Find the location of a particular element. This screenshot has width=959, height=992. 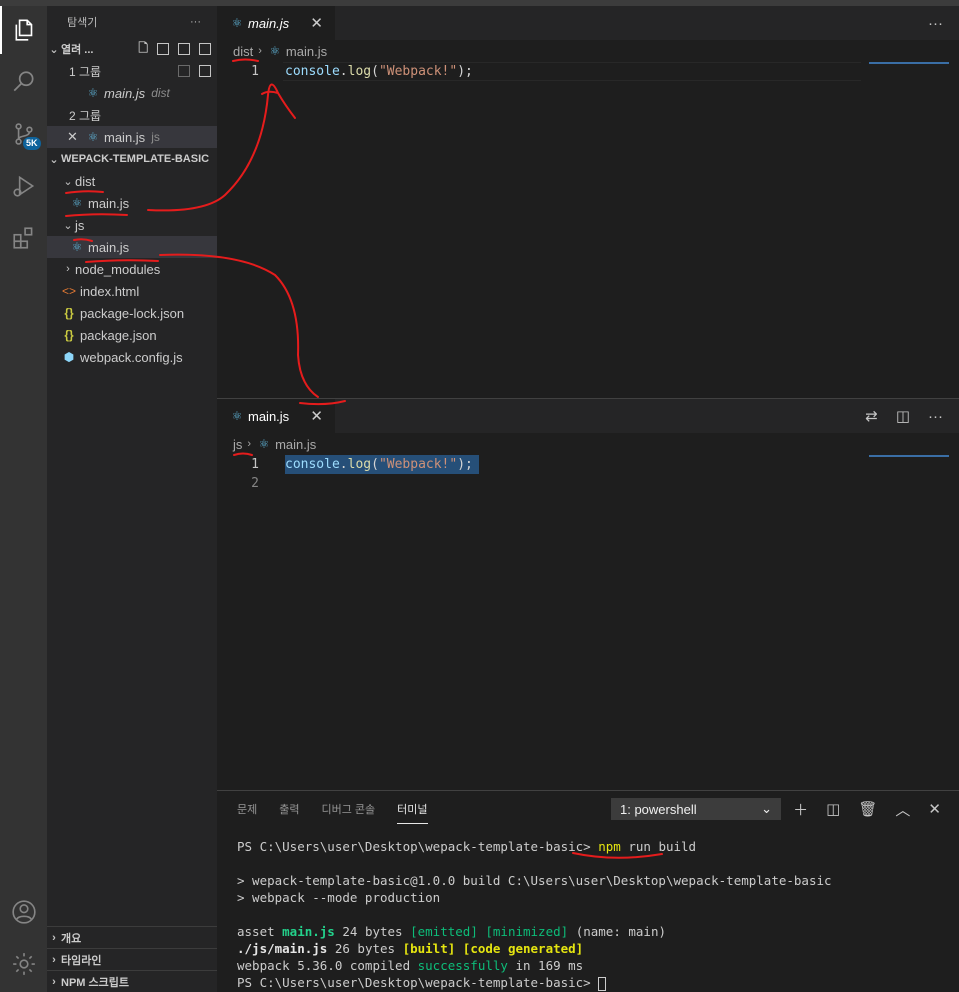

tree-folder-node-modules: › node_modules is located at coordinates (132, 269).